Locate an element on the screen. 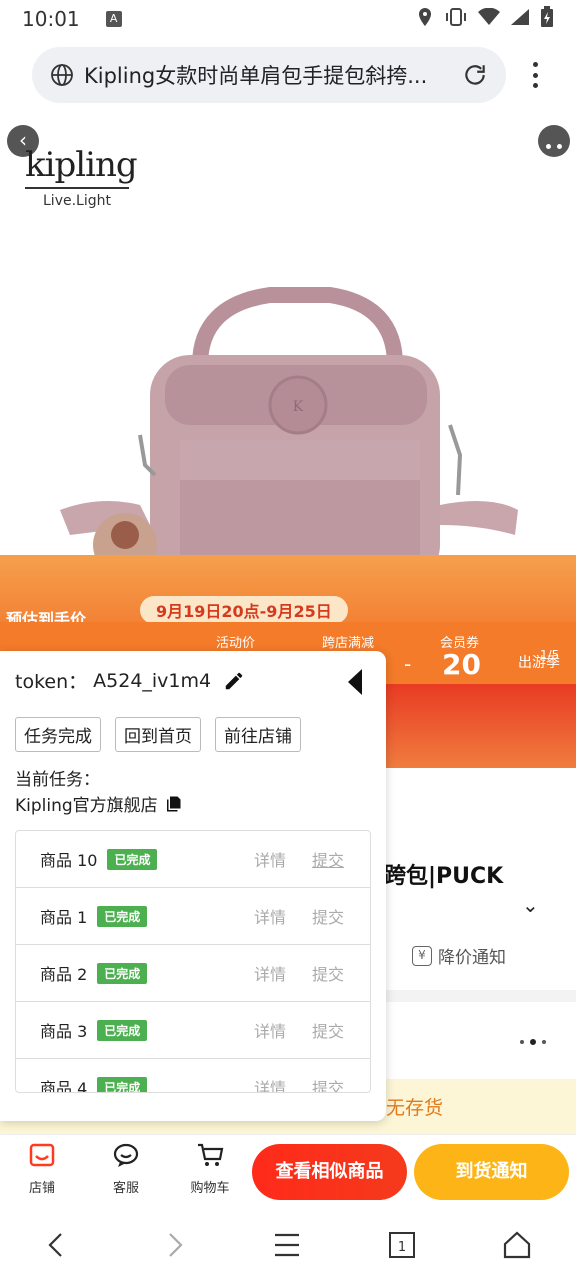 The height and width of the screenshot is (1280, 576). minus-sign: - is located at coordinates (408, 664).